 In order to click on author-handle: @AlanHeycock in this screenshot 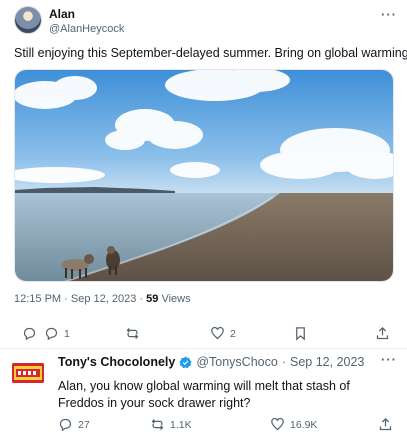, I will do `click(86, 29)`.